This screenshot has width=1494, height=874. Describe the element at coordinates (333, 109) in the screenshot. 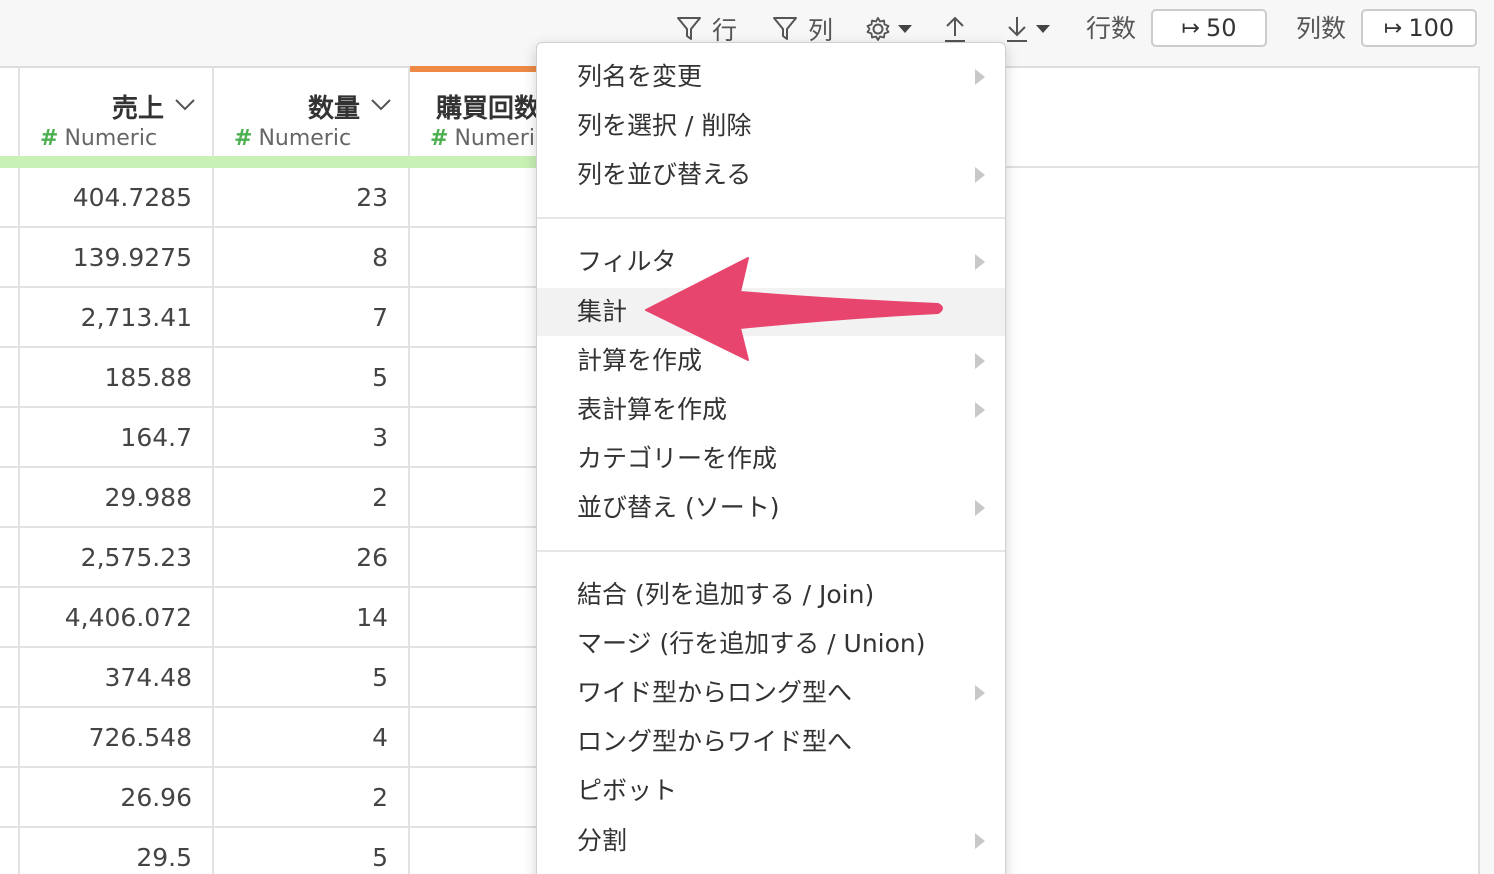

I see `column-title: 数量` at that location.